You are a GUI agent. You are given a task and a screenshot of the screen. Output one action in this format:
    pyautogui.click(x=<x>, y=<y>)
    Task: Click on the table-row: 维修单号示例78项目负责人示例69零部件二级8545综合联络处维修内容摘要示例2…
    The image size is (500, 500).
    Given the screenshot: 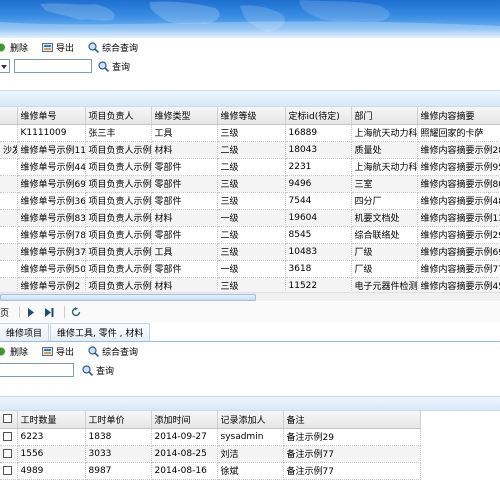 What is the action you would take?
    pyautogui.click(x=250, y=235)
    